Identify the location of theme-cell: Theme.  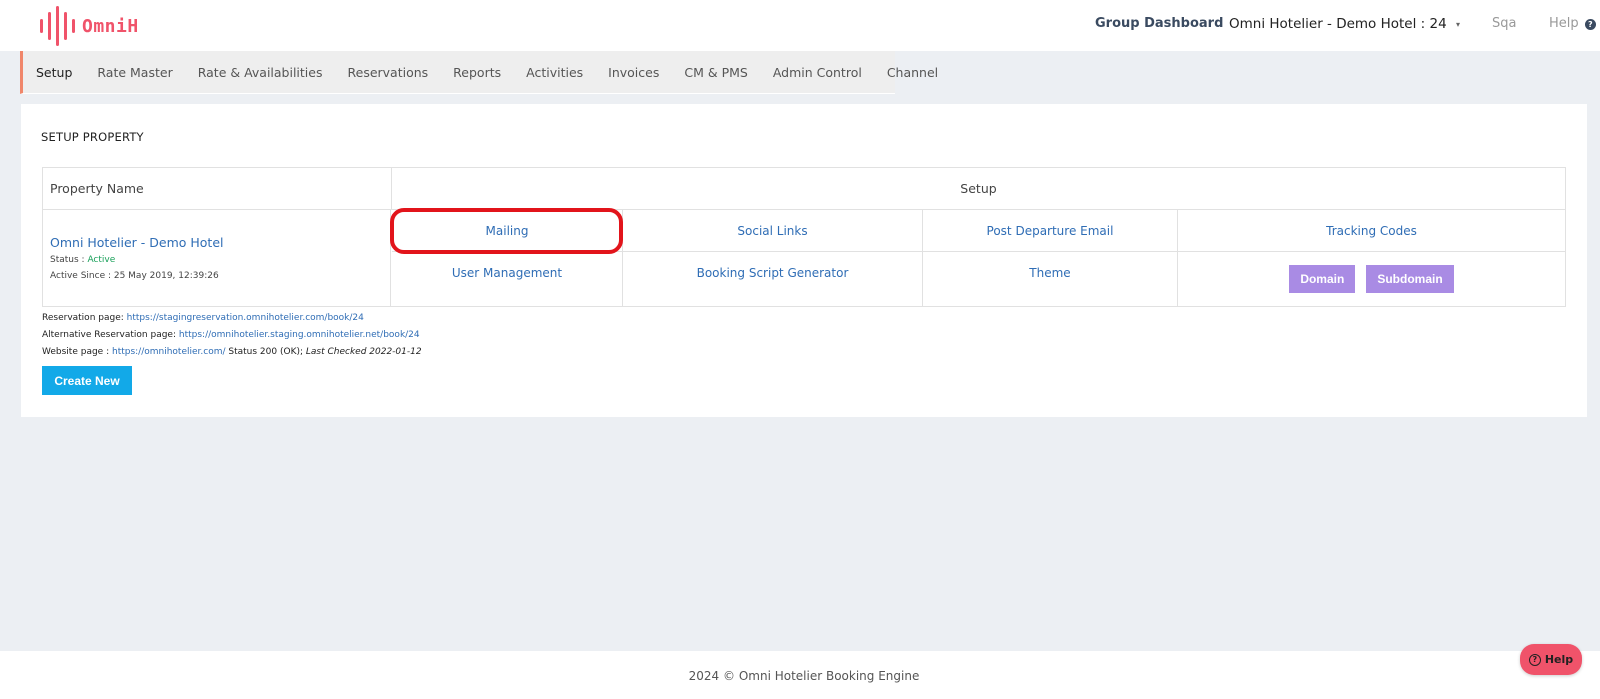
(1050, 279).